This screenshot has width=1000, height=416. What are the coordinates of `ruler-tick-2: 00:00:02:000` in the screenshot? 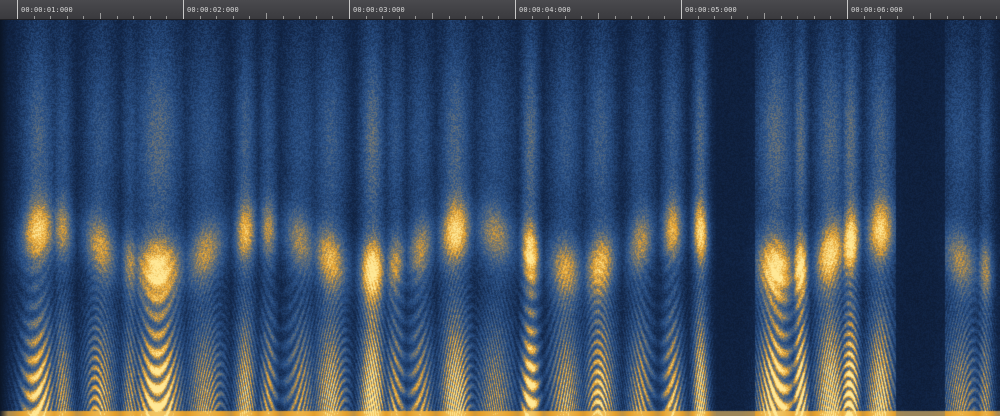 It's located at (211, 9).